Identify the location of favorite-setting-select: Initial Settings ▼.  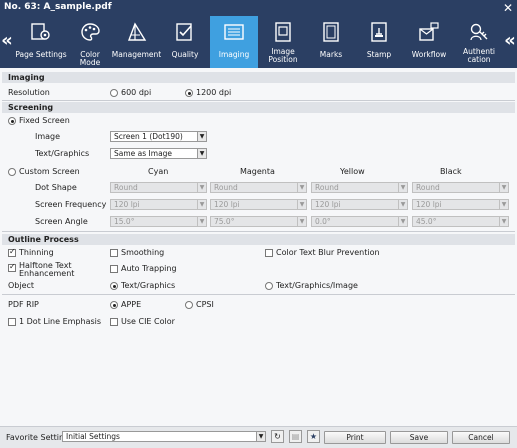
(164, 436).